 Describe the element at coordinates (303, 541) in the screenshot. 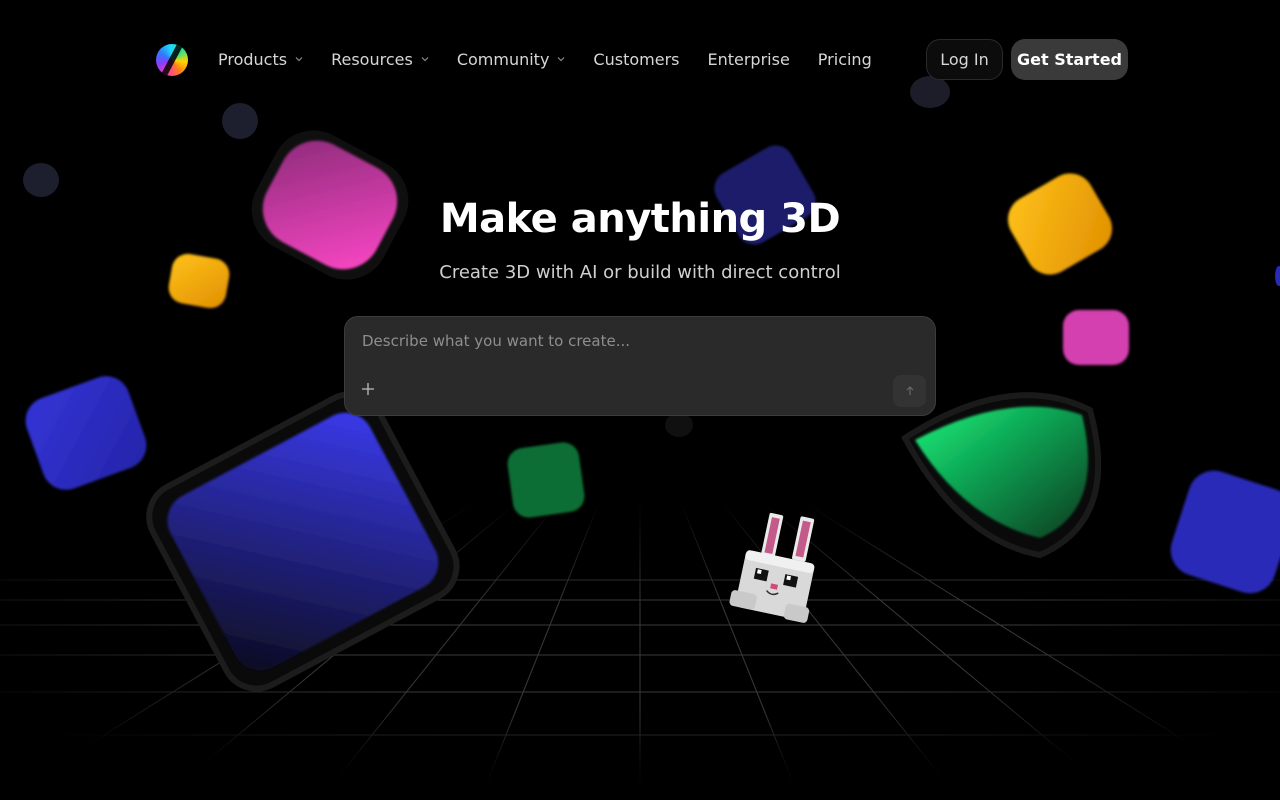

I see `shape-blue-large` at that location.